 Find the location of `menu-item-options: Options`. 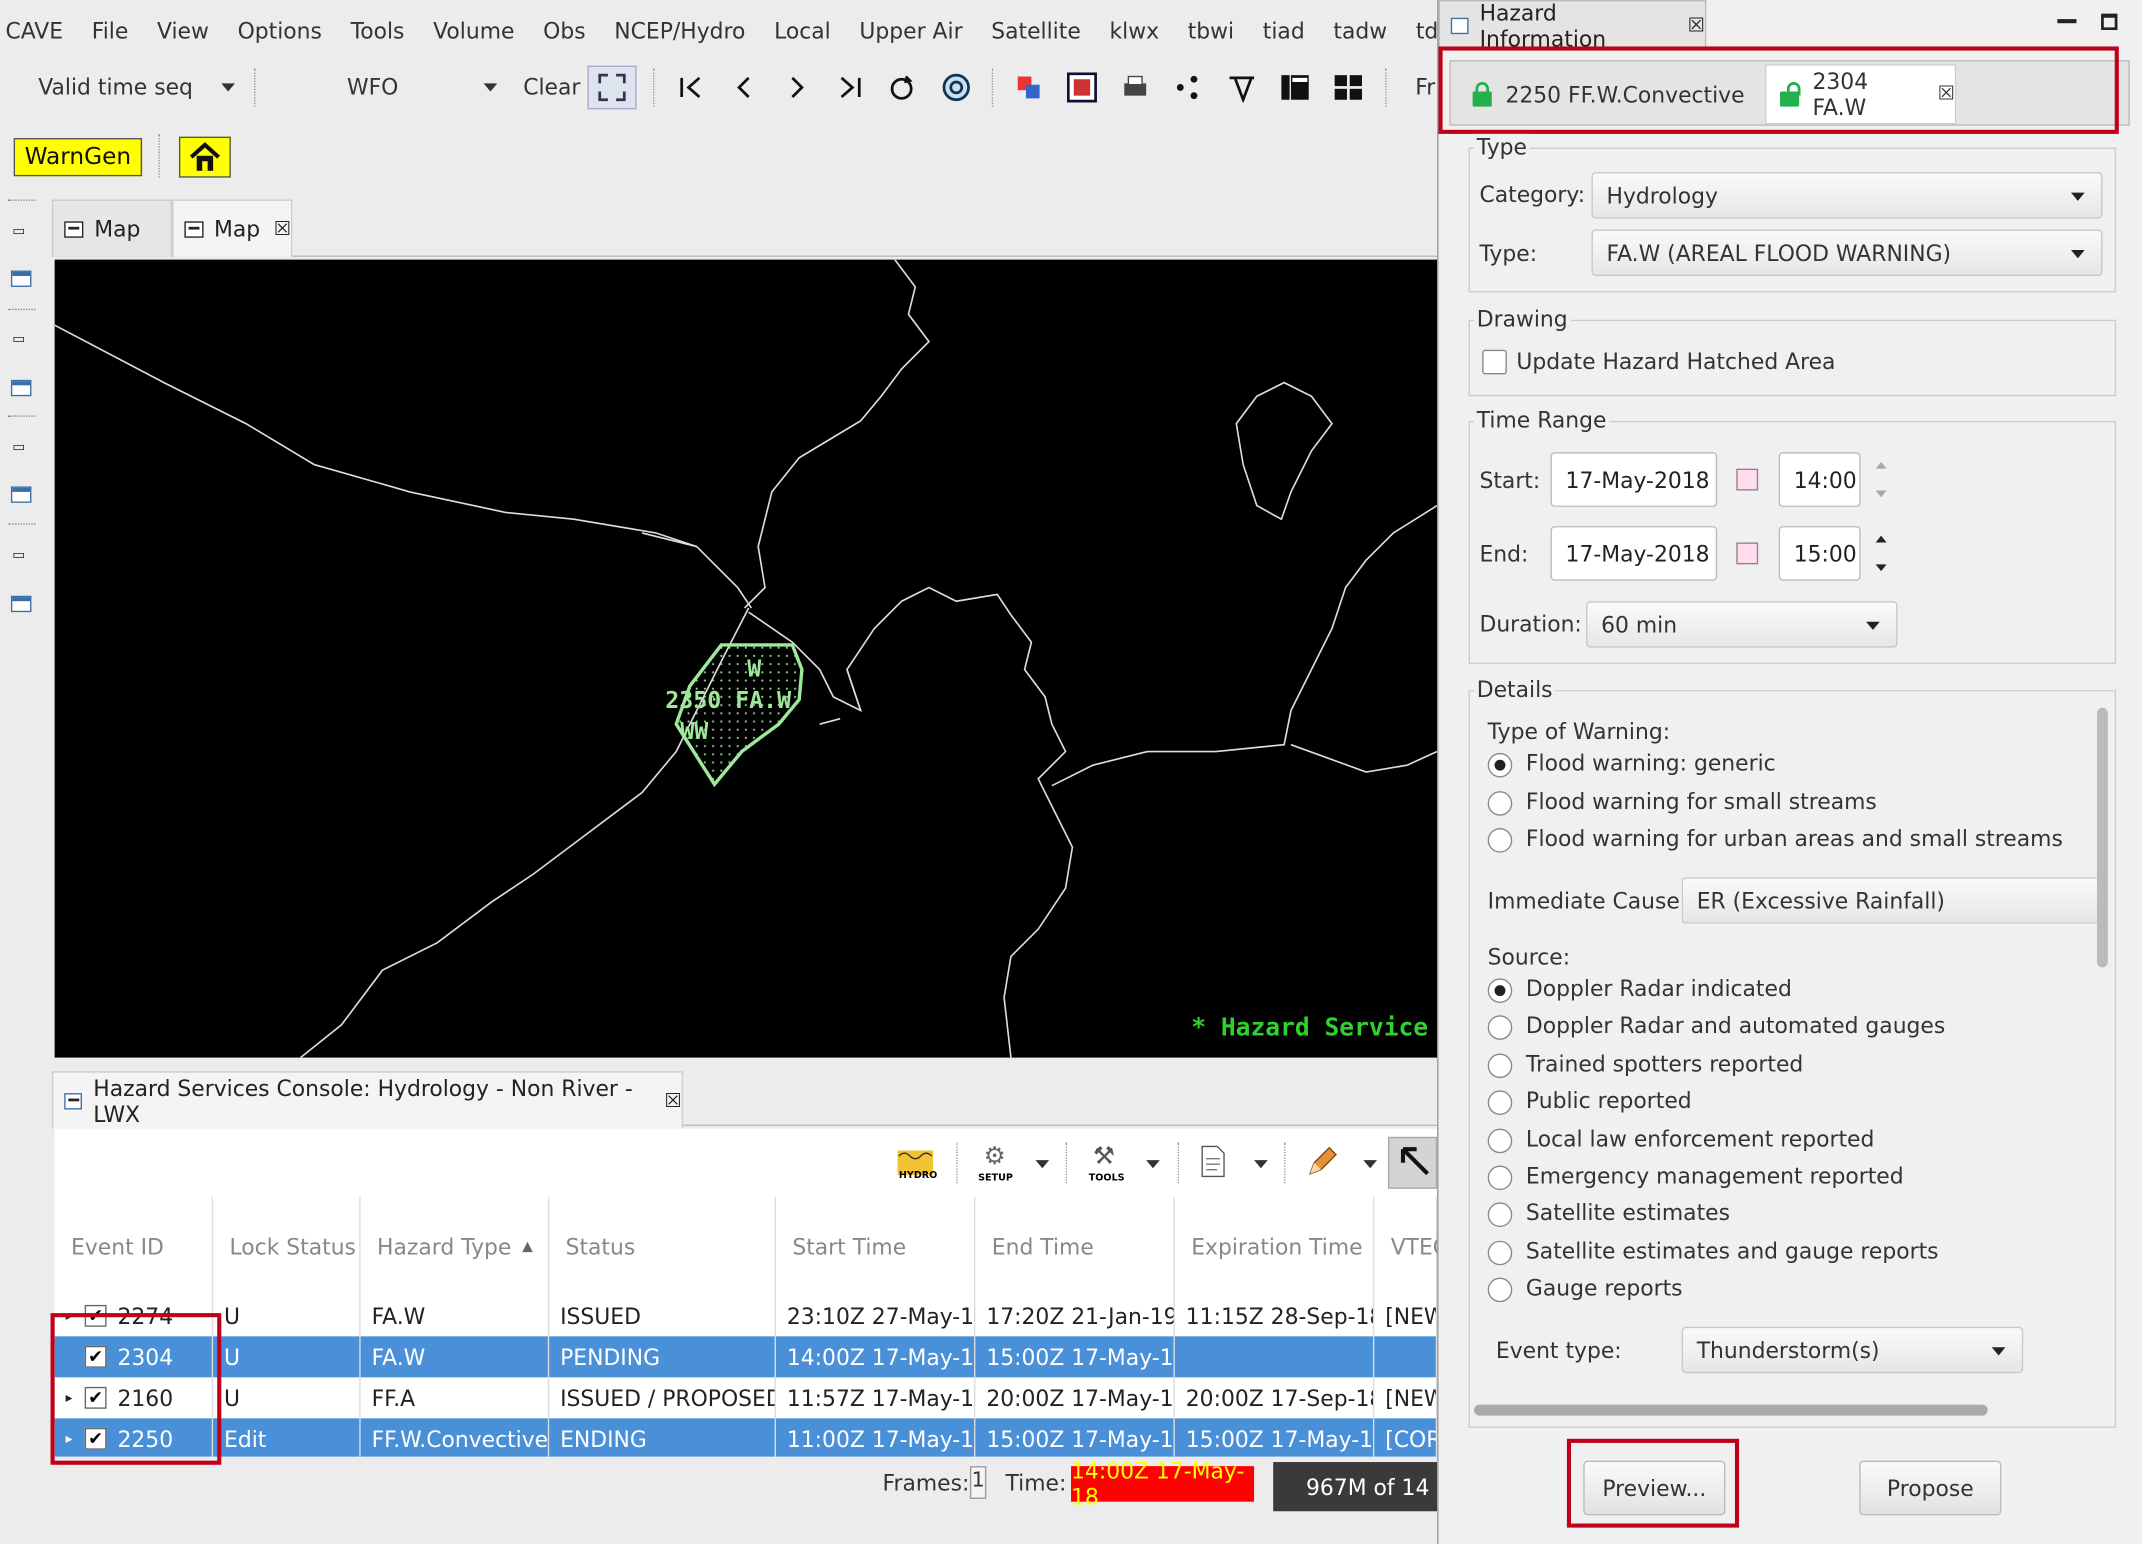

menu-item-options: Options is located at coordinates (280, 30).